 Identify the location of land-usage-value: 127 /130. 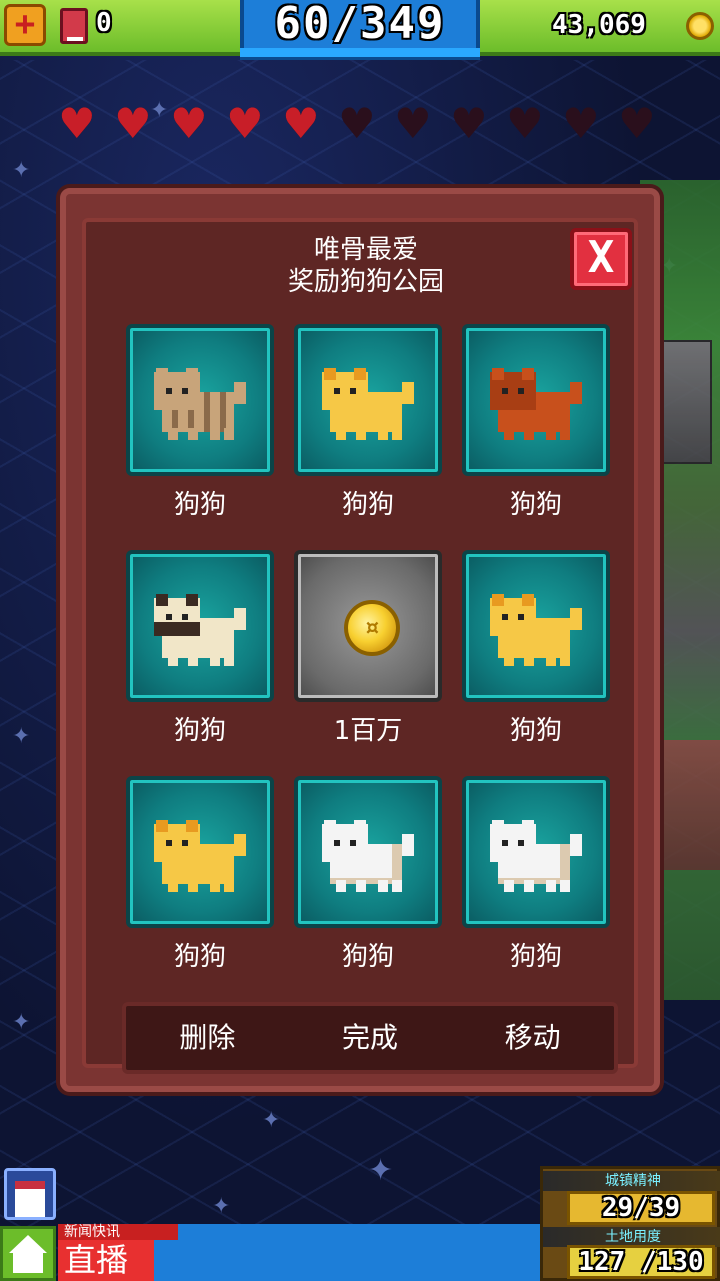
(641, 1262).